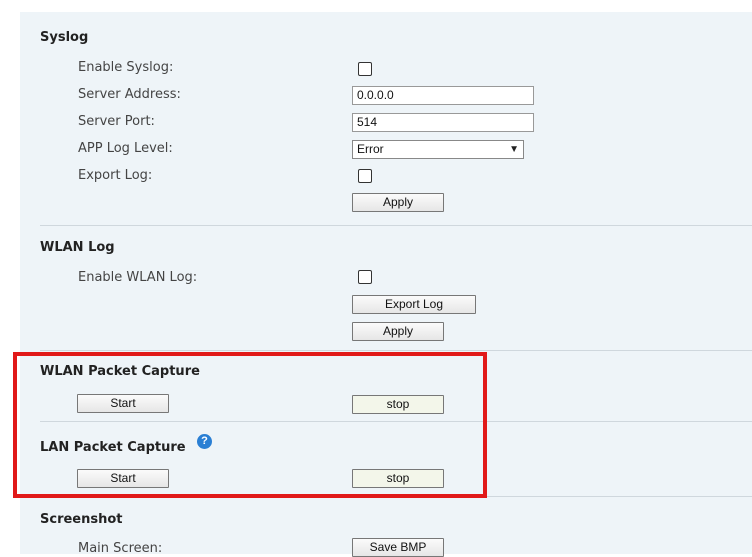 This screenshot has width=752, height=557. What do you see at coordinates (514, 149) in the screenshot?
I see `chevron-down-icon: ▼` at bounding box center [514, 149].